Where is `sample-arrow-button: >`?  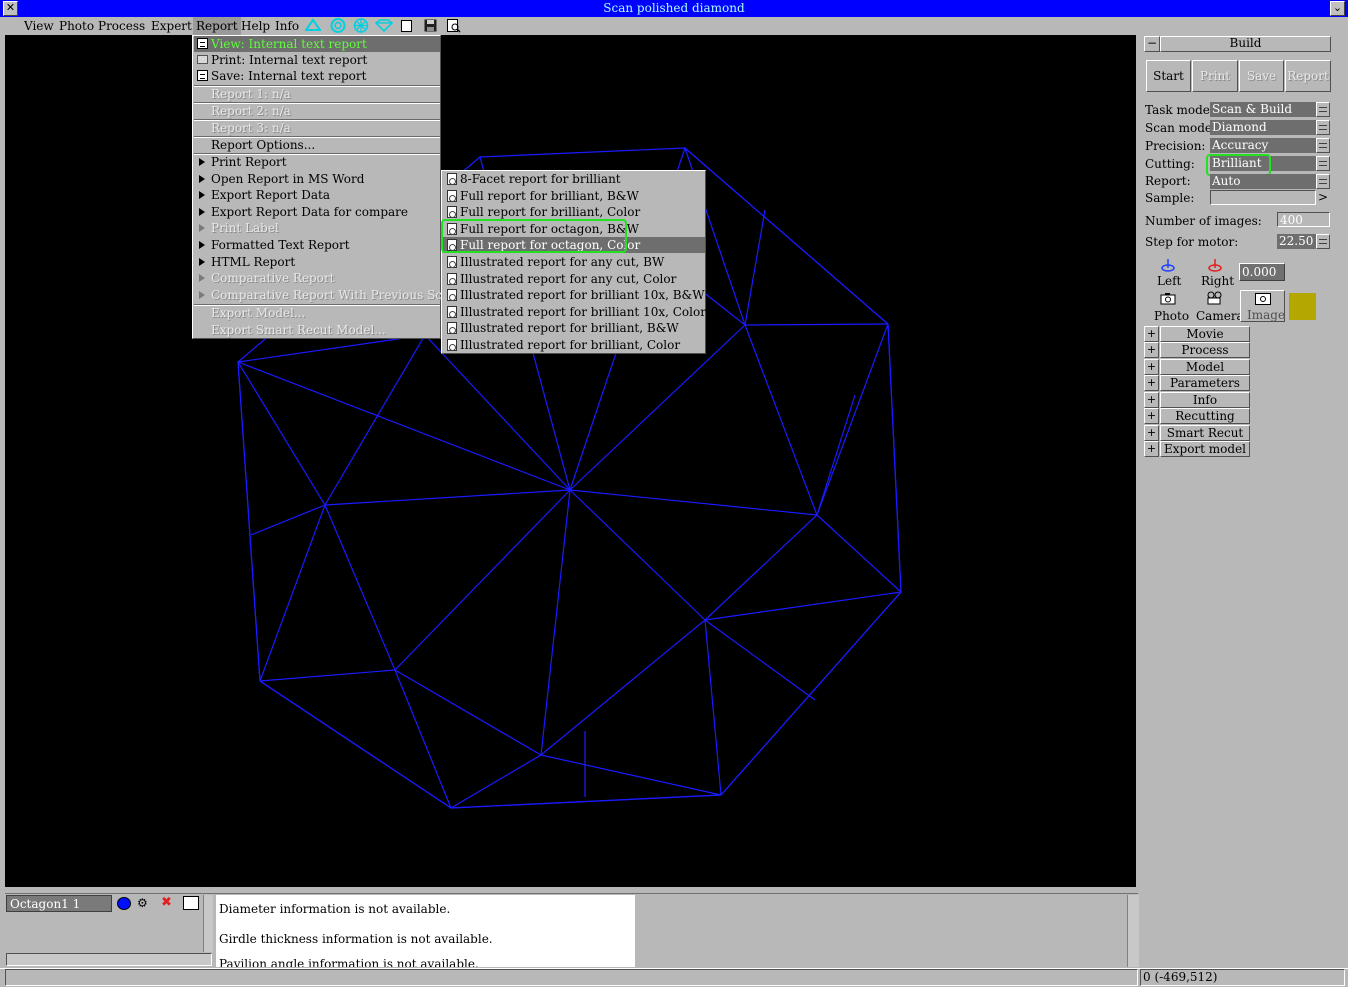
sample-arrow-button: > is located at coordinates (1323, 197).